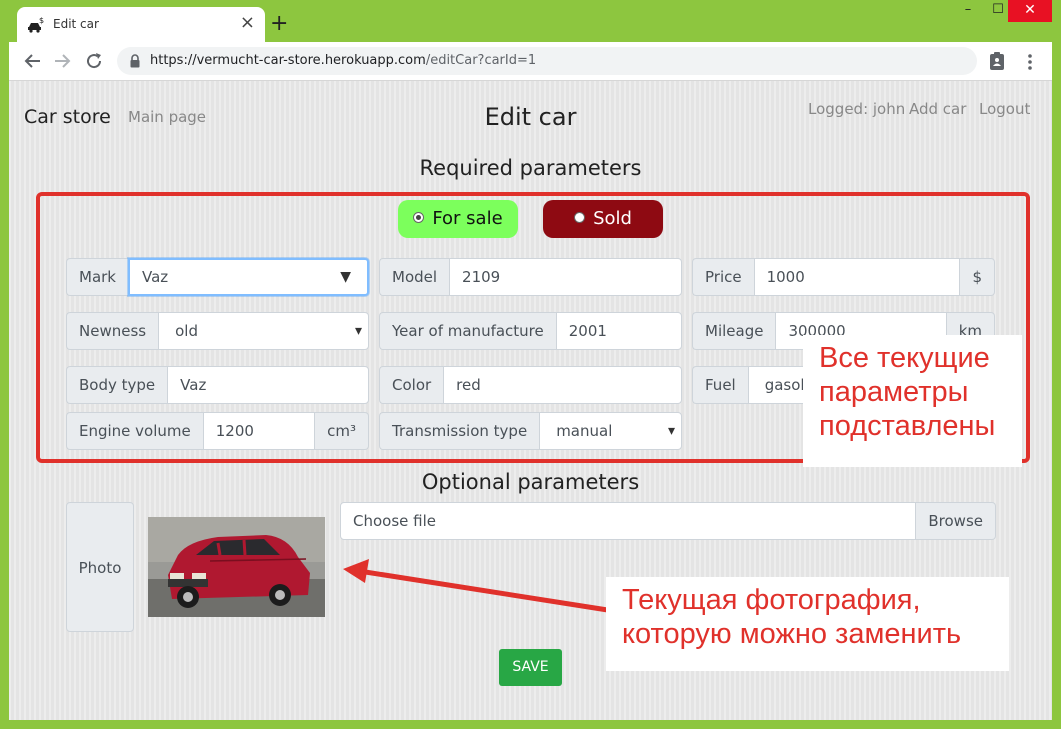  Describe the element at coordinates (100, 567) in the screenshot. I see `photo-label: Photo` at that location.